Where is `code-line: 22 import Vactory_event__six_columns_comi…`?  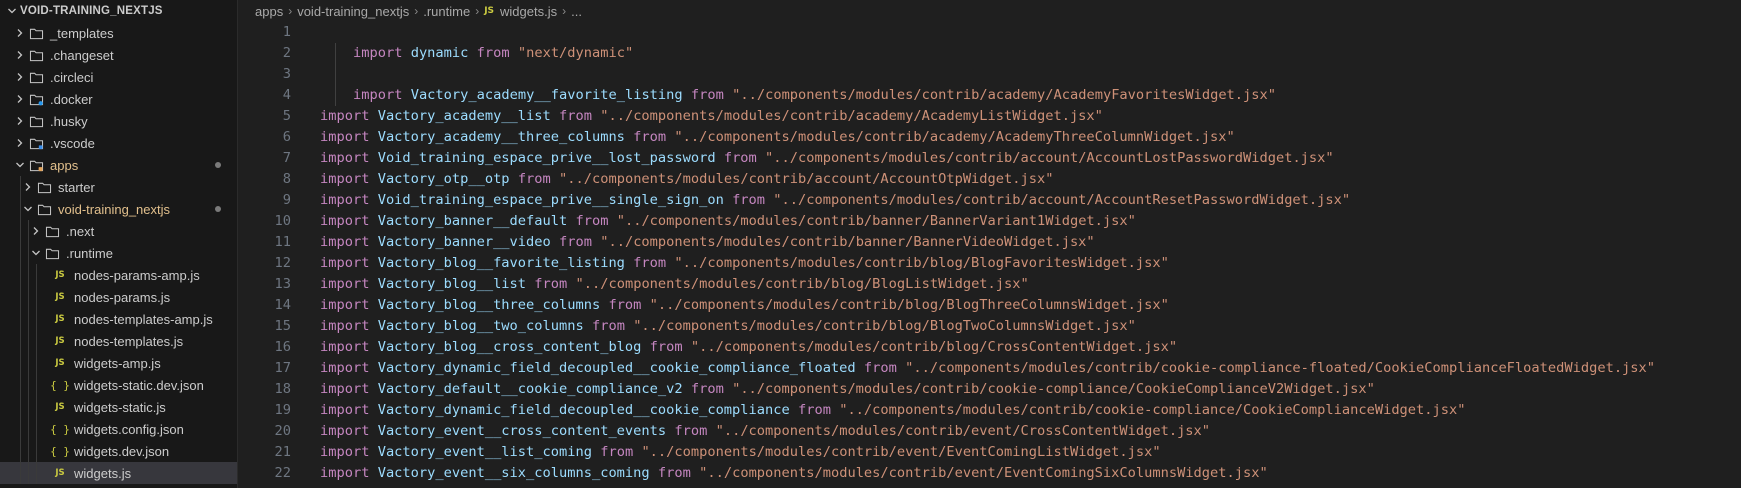
code-line: 22 import Vactory_event__six_columns_comi… is located at coordinates (989, 473).